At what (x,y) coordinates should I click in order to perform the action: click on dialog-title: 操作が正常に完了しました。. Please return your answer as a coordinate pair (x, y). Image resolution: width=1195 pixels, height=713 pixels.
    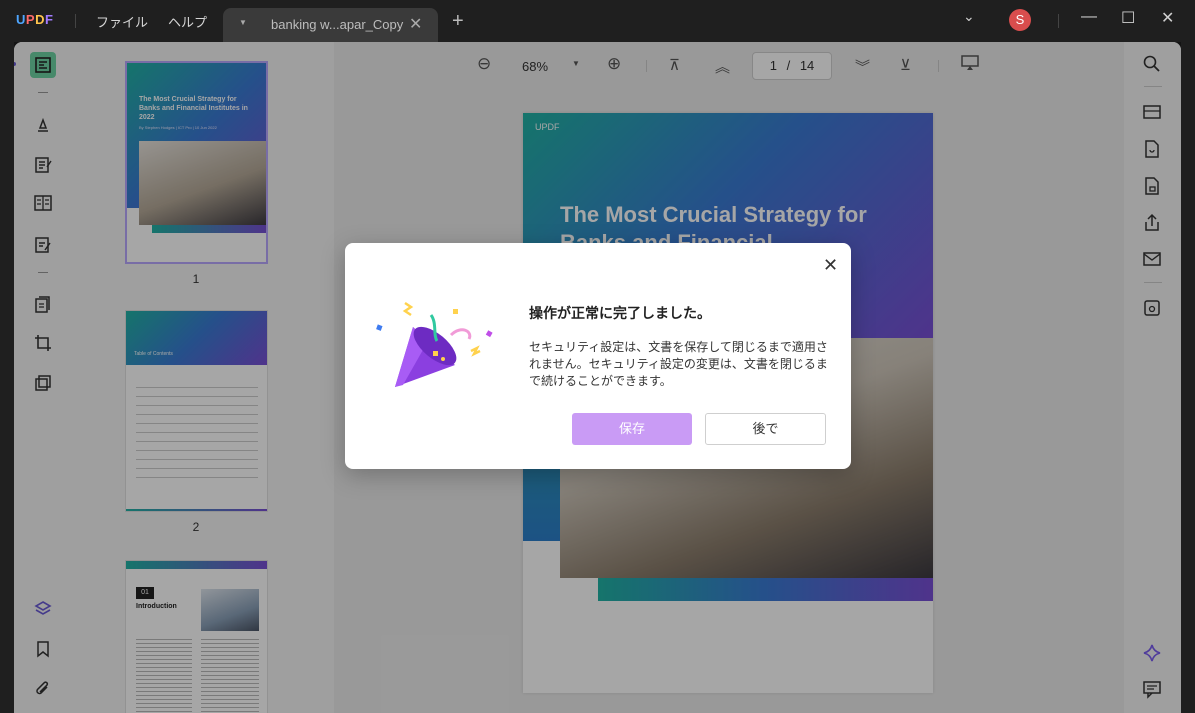
    Looking at the image, I should click on (620, 313).